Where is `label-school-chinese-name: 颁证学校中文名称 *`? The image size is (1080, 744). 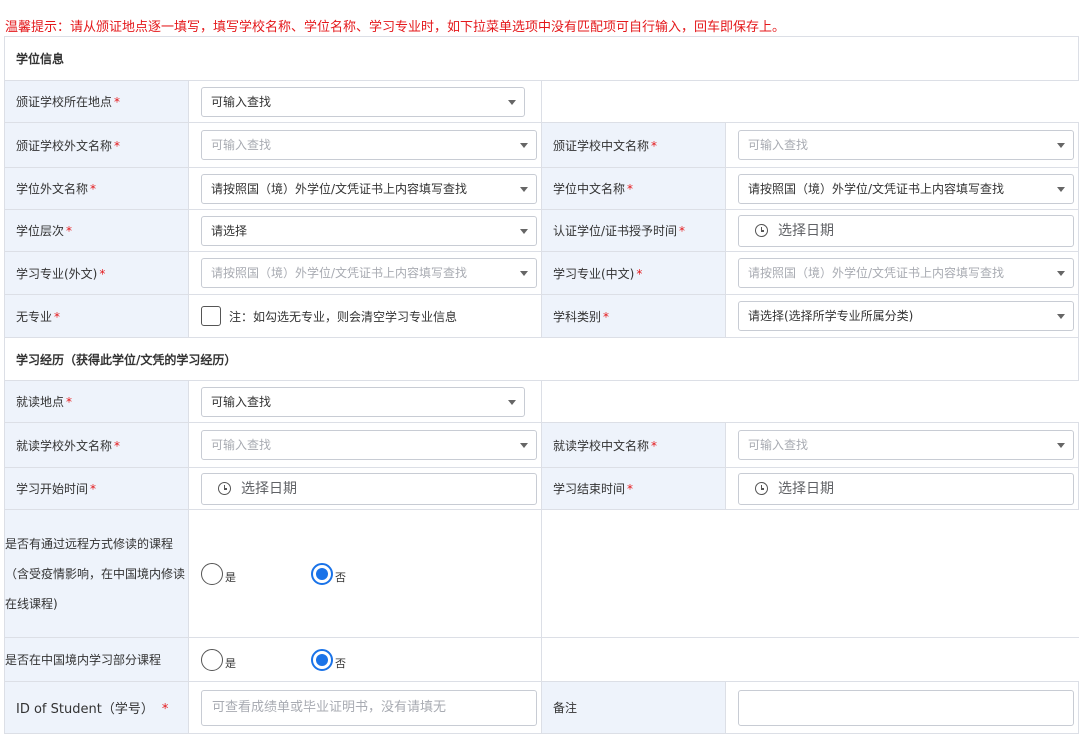
label-school-chinese-name: 颁证学校中文名称 * is located at coordinates (633, 145).